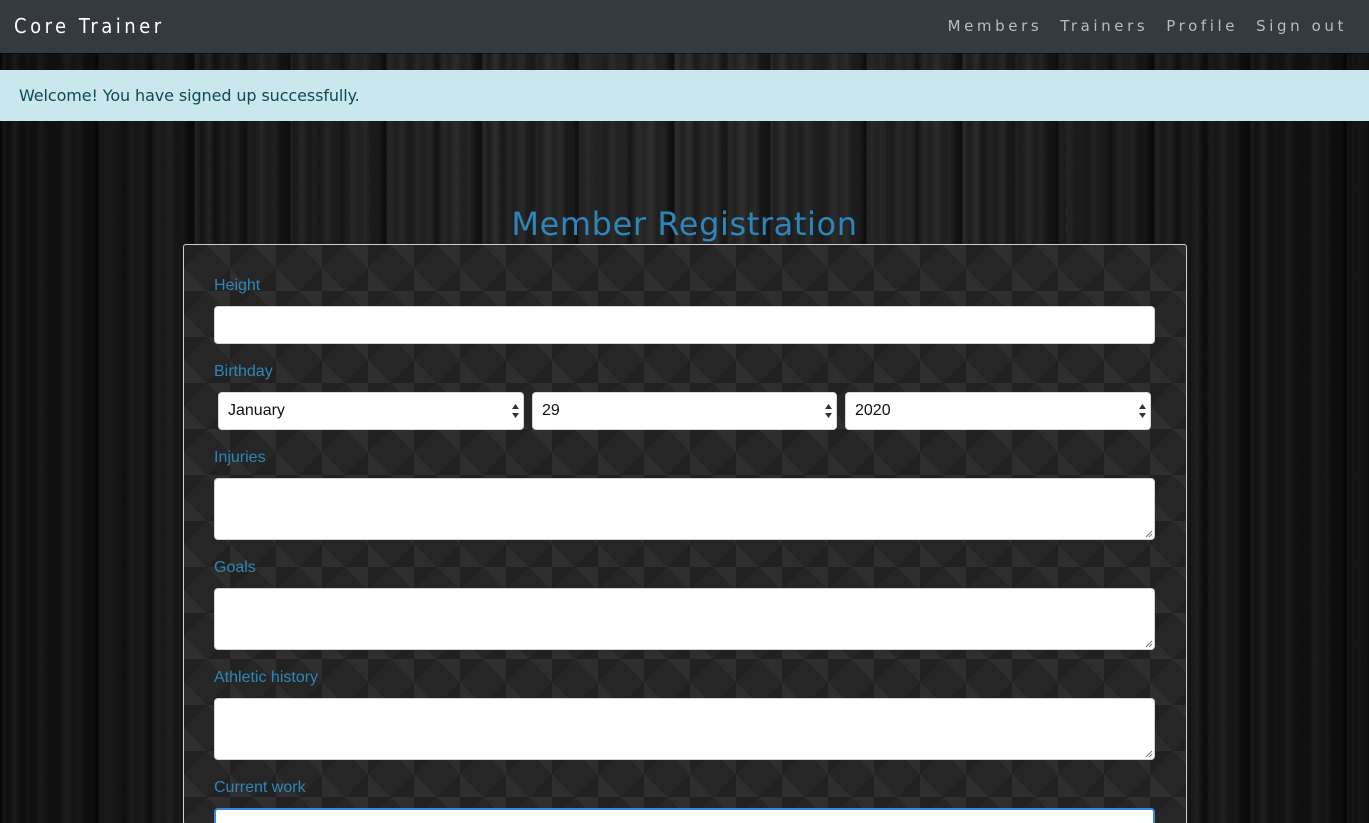 Image resolution: width=1369 pixels, height=823 pixels. What do you see at coordinates (998, 411) in the screenshot?
I see `birthday-year-select: 2020` at bounding box center [998, 411].